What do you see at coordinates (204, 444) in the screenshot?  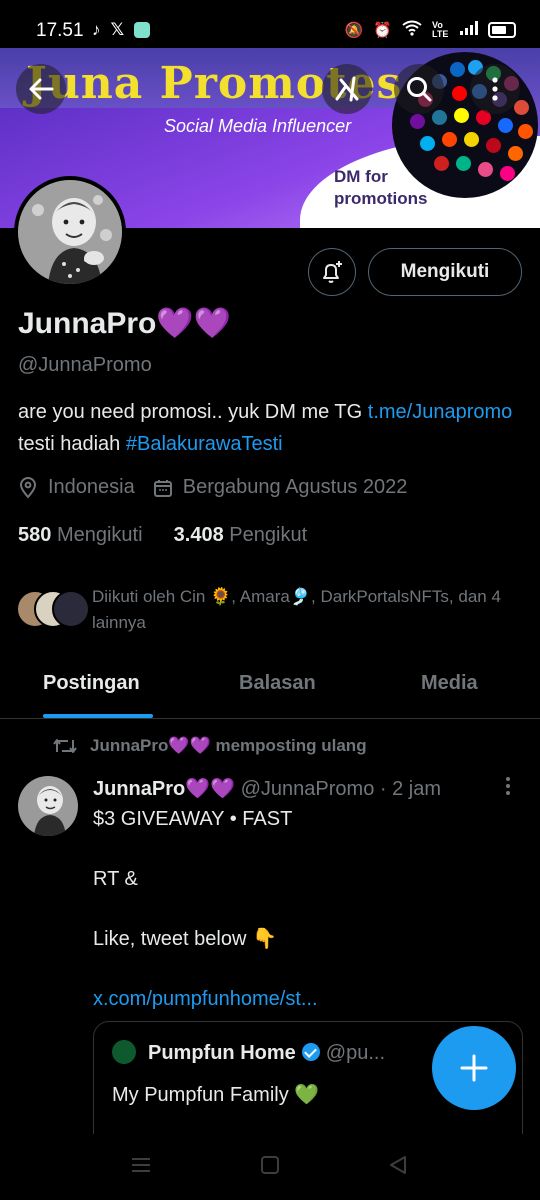 I see `bio-hashtag: #BalakurawaTesti` at bounding box center [204, 444].